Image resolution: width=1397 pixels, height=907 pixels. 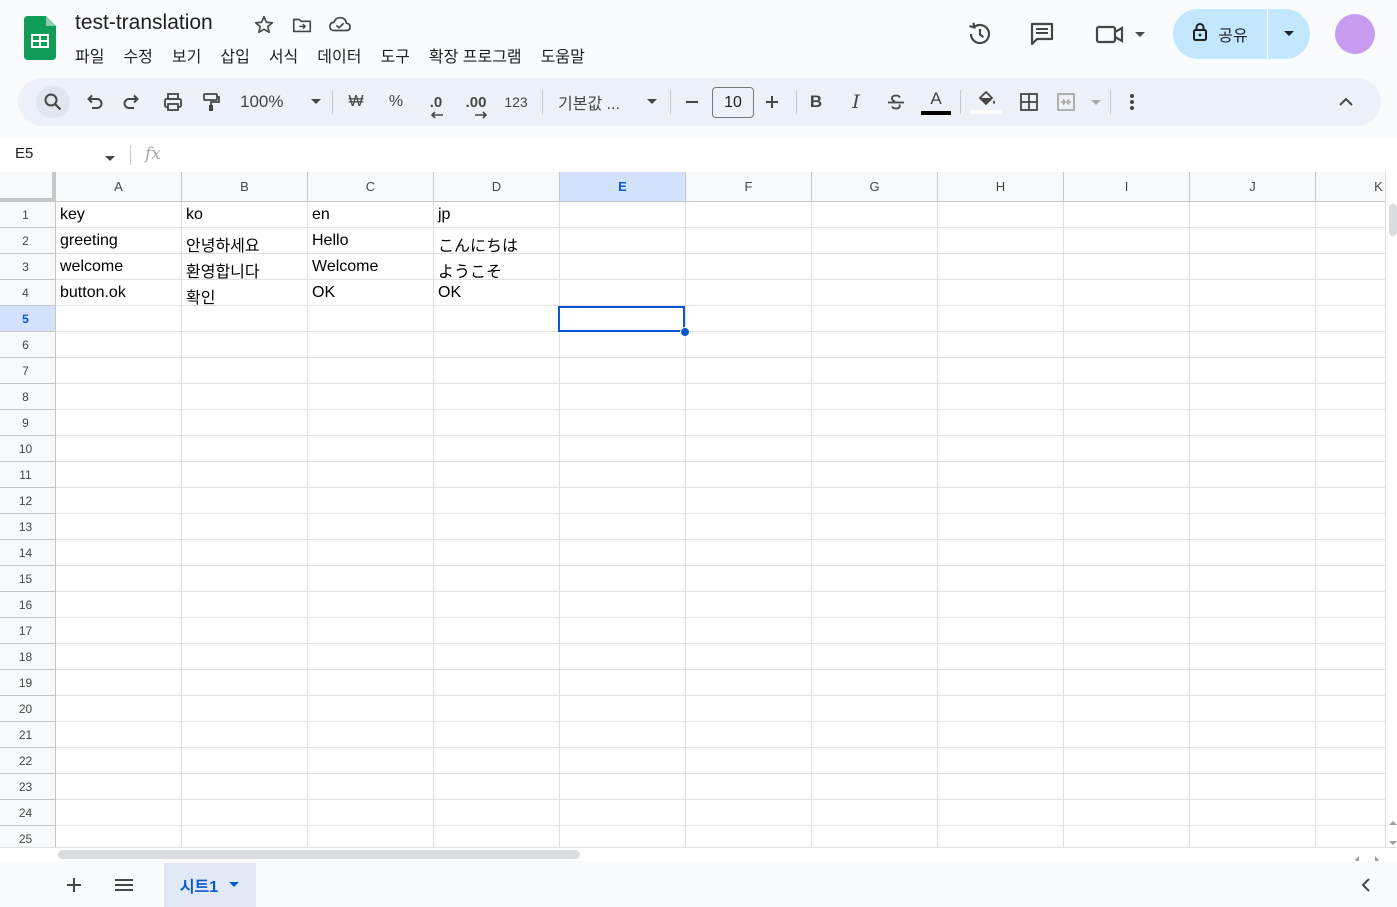 What do you see at coordinates (245, 267) in the screenshot?
I see `cell-b3: 환영합니다` at bounding box center [245, 267].